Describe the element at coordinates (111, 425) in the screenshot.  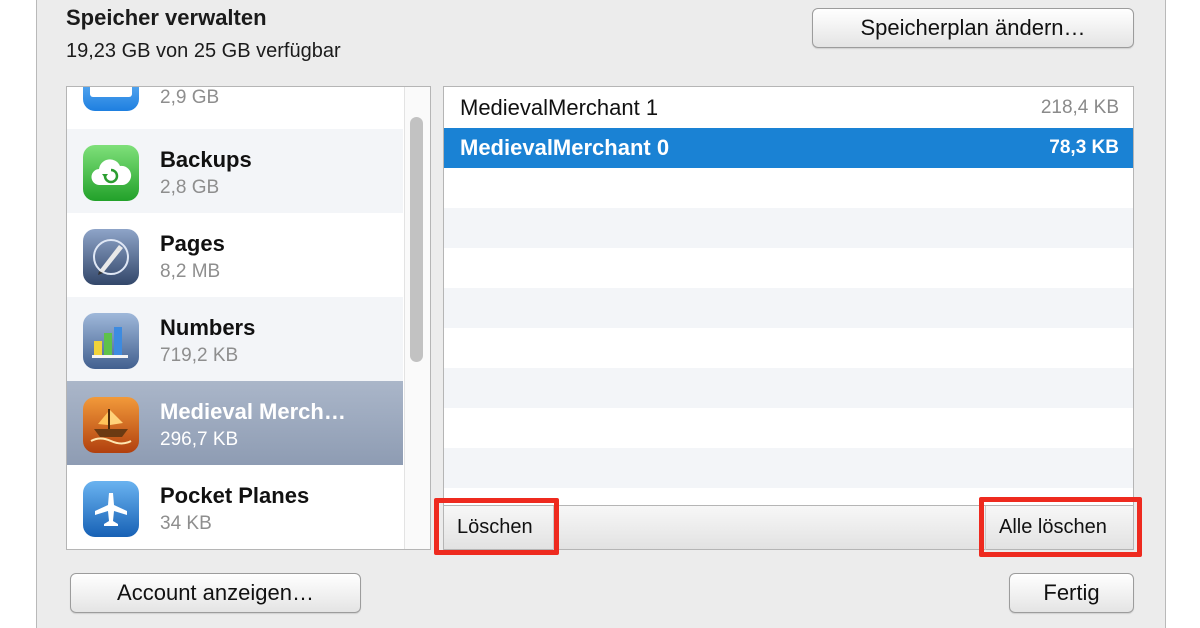
I see `medieval-merchant-icon` at that location.